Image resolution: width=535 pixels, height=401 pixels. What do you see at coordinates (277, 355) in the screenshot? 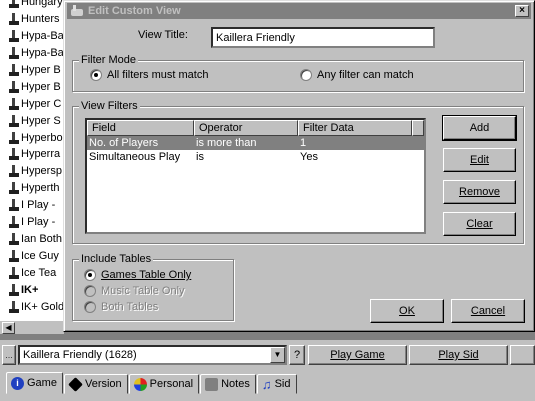
I see `chevron-down-icon: ▼` at bounding box center [277, 355].